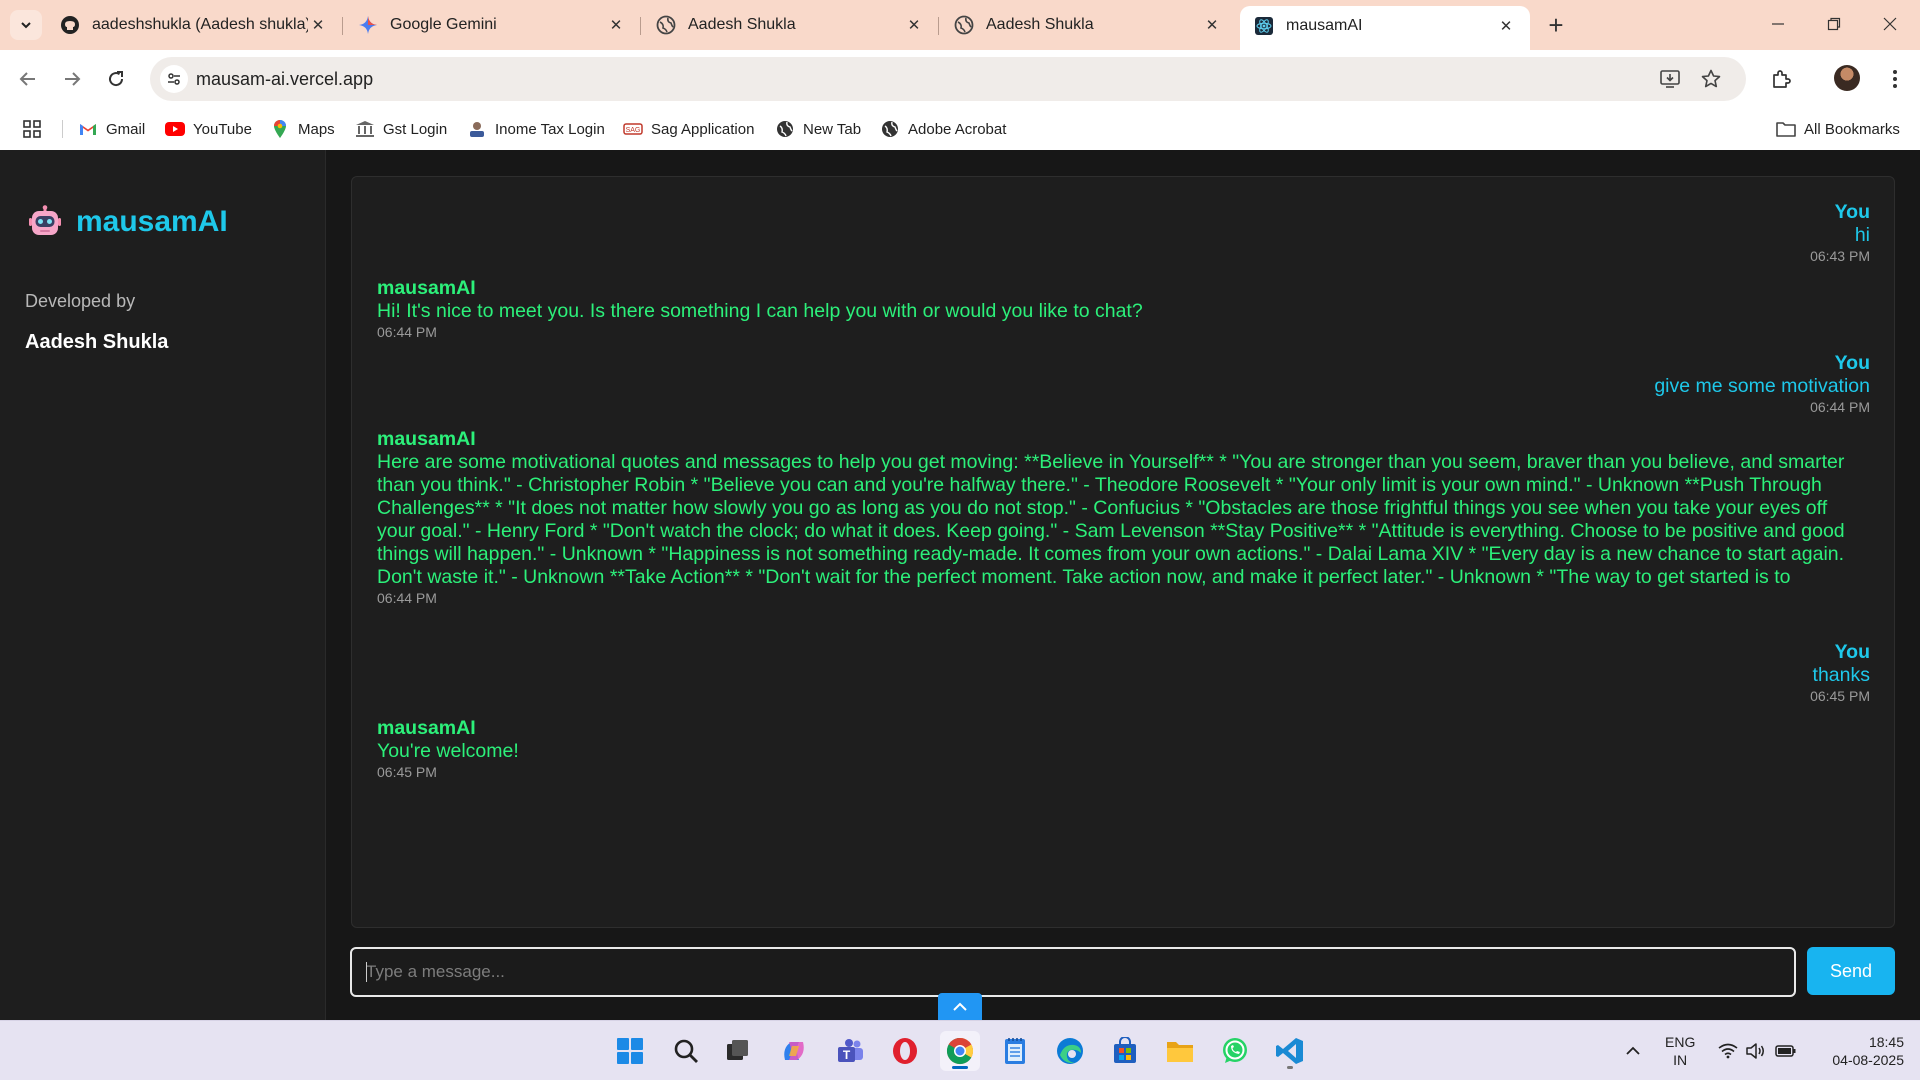 This screenshot has height=1080, width=1920. Describe the element at coordinates (1781, 79) in the screenshot. I see `extensions-icon` at that location.